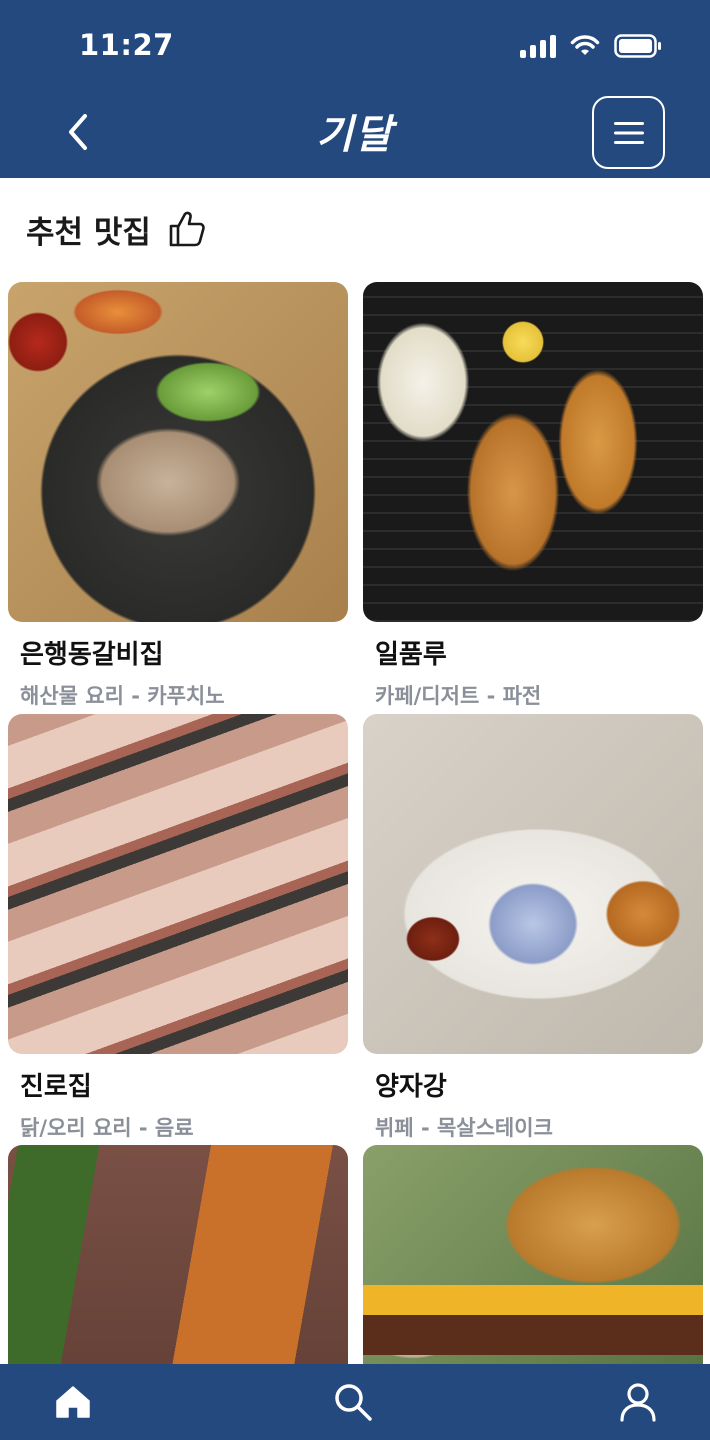  I want to click on menu-button, so click(628, 132).